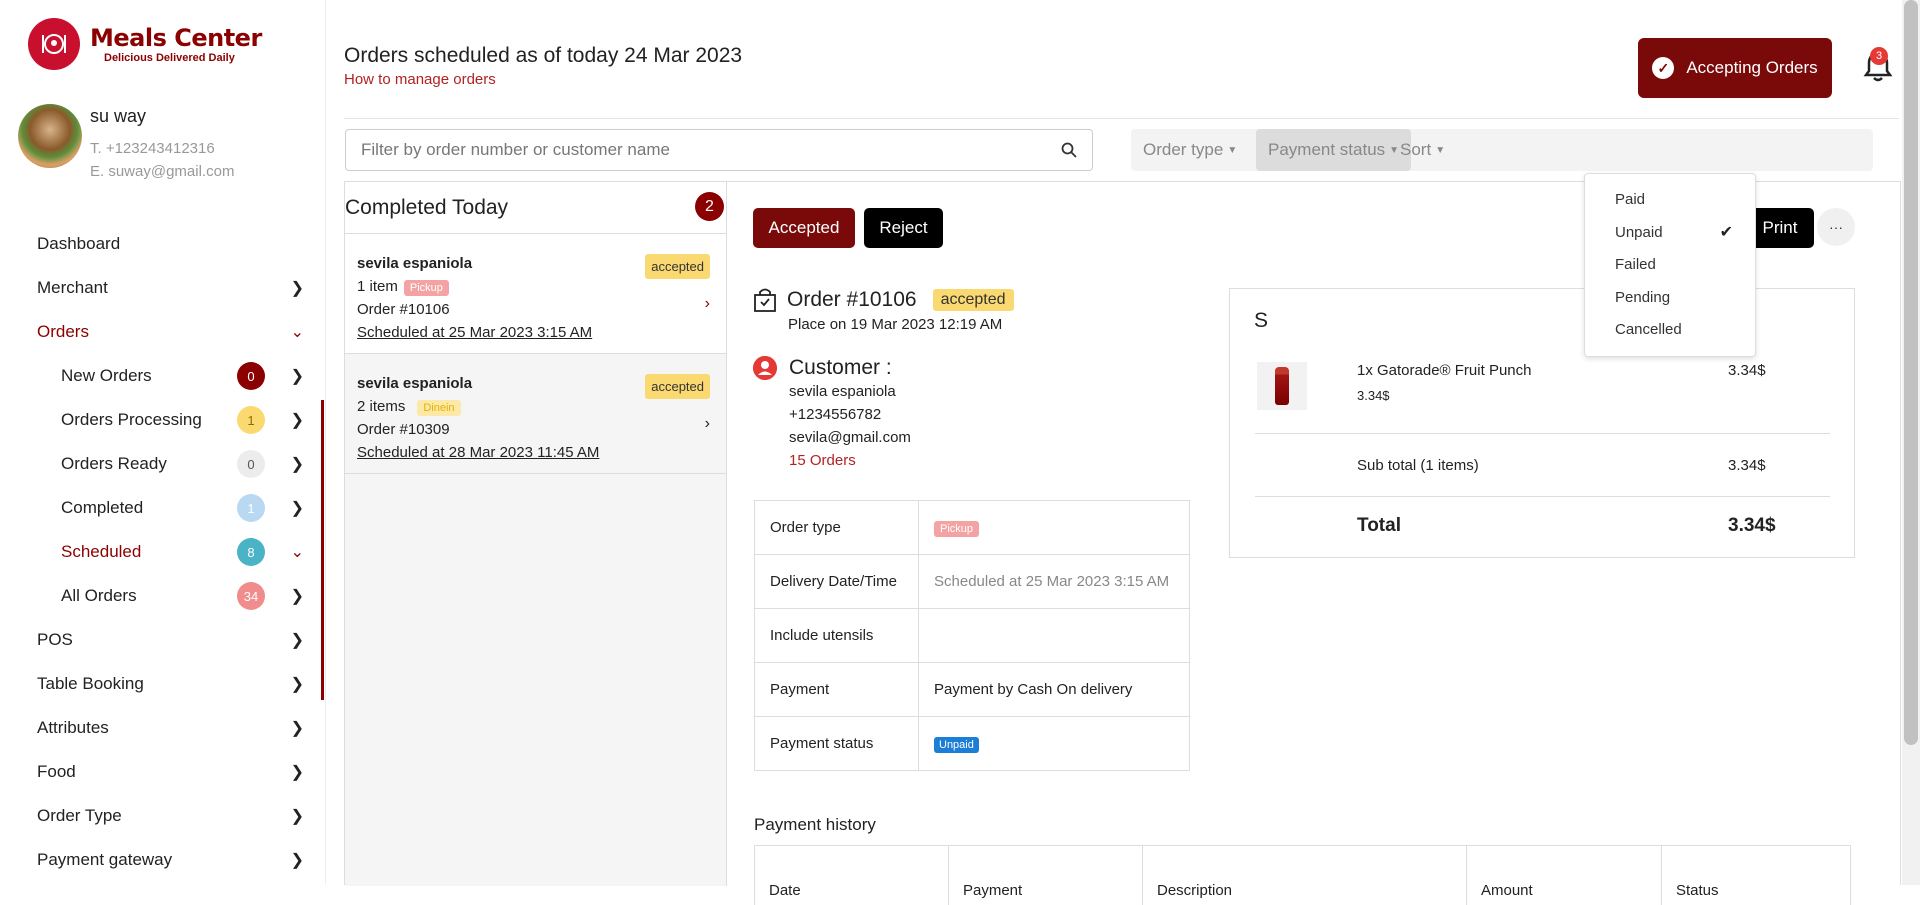  I want to click on dropdown-option-unpaid: Unpaid, so click(1639, 232).